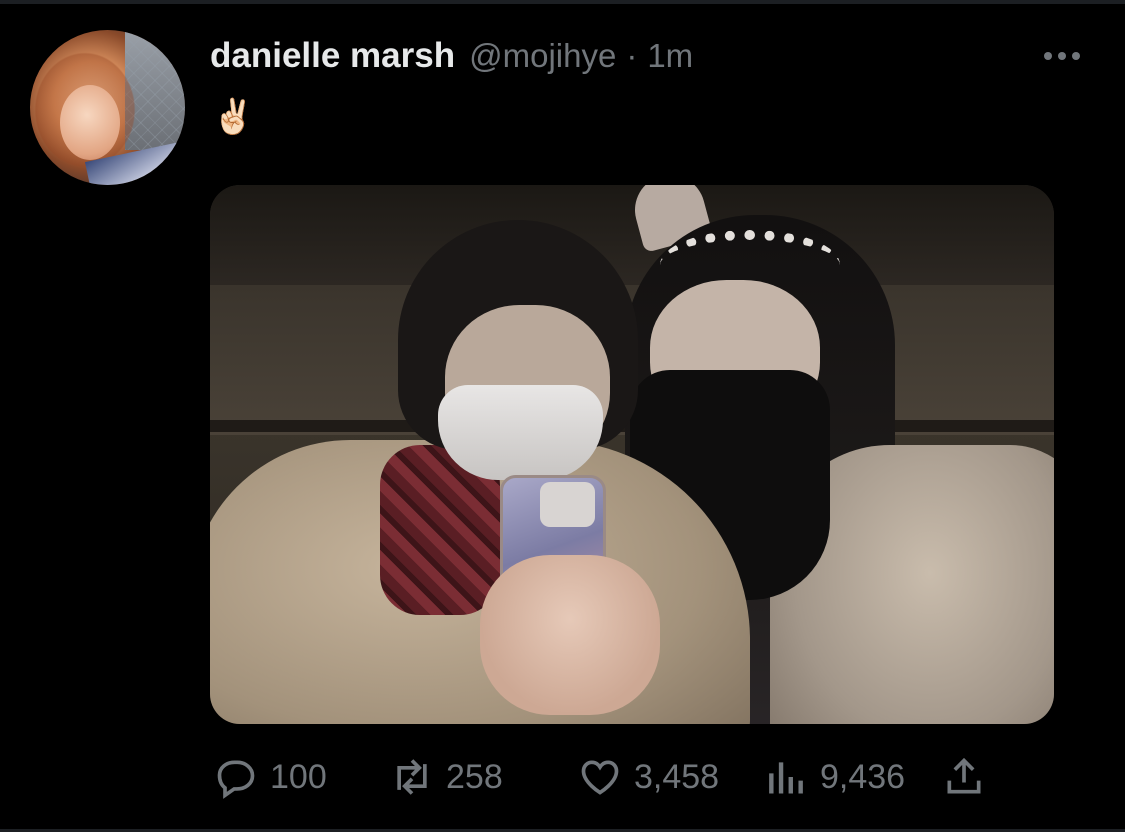 The width and height of the screenshot is (1125, 832). What do you see at coordinates (677, 776) in the screenshot?
I see `like-count: 3,458` at bounding box center [677, 776].